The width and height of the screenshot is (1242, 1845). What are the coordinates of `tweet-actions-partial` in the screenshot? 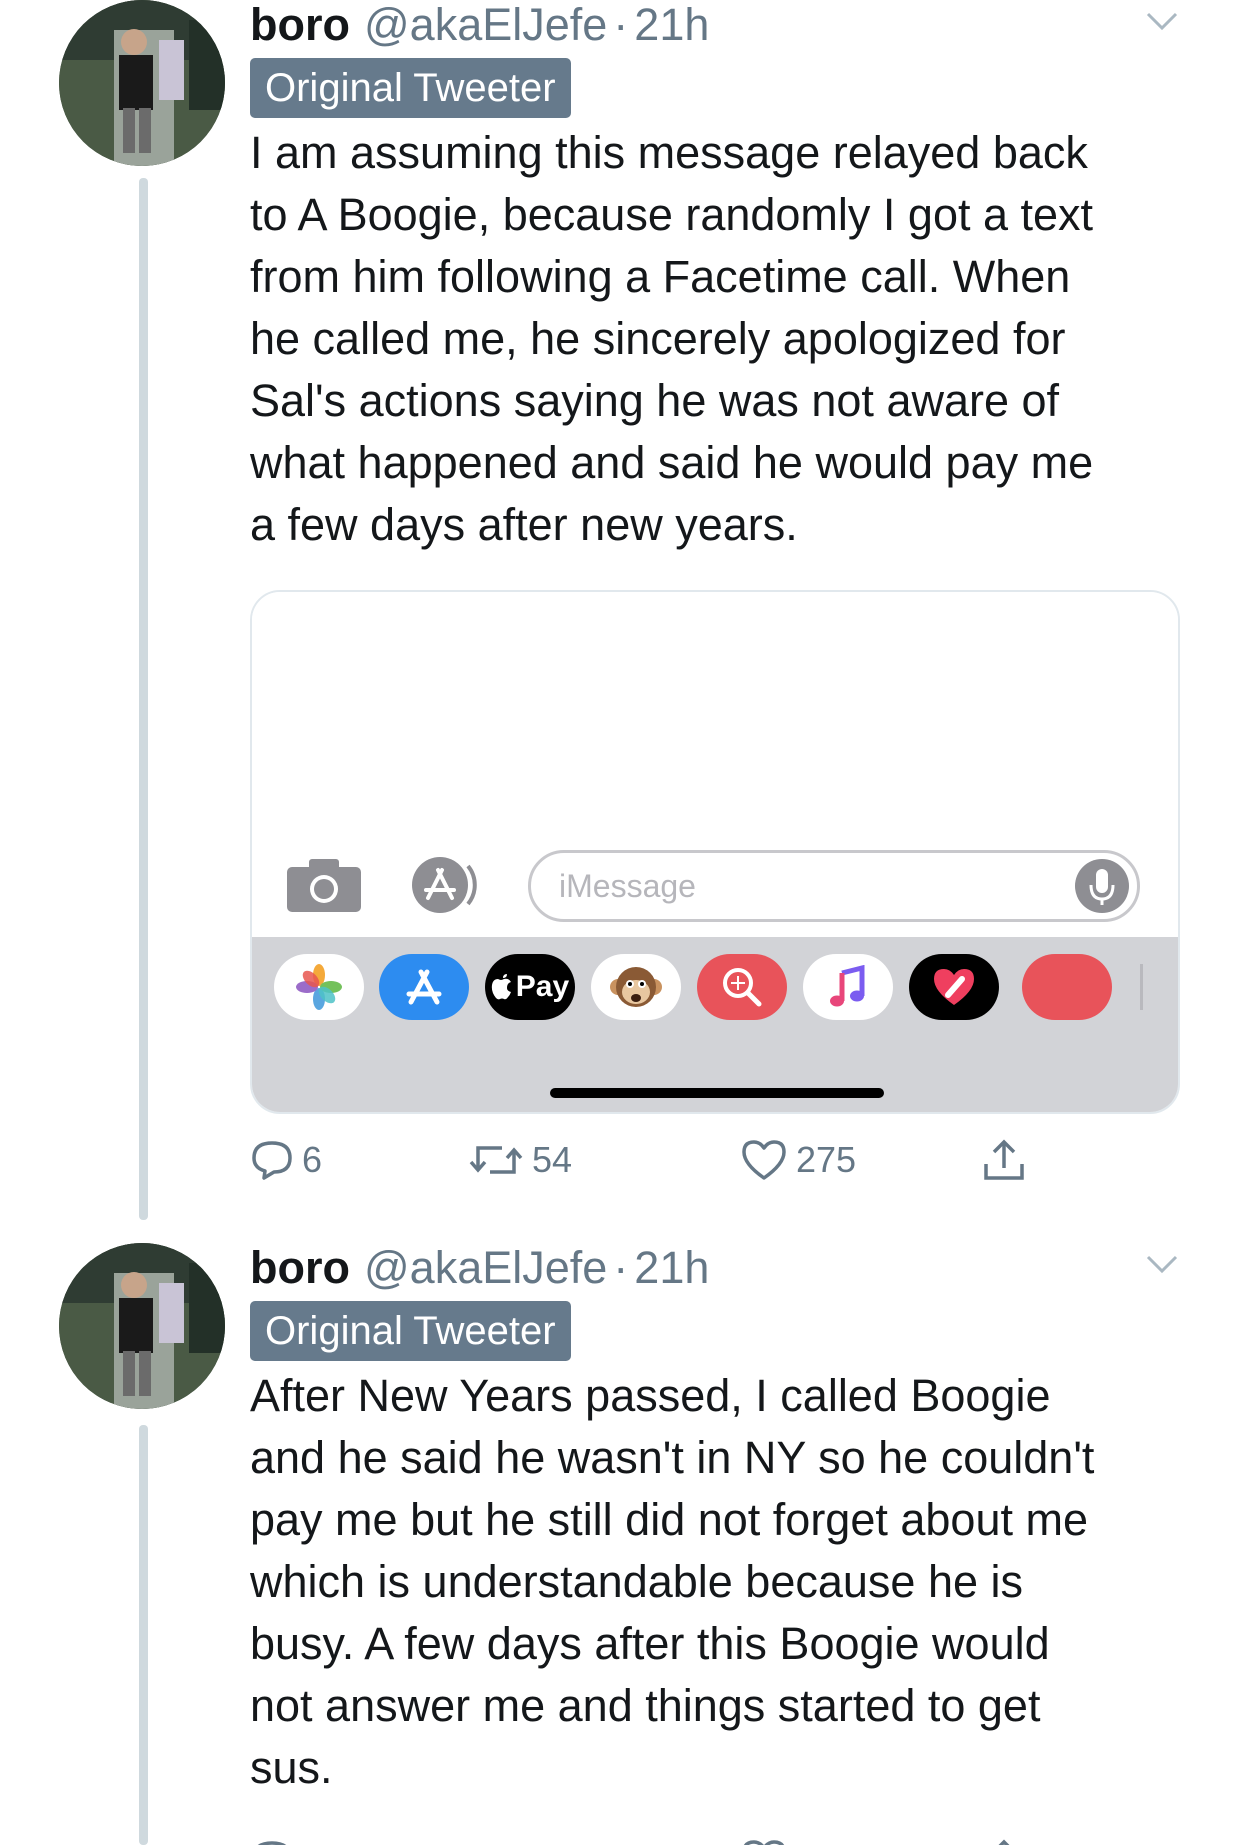 It's located at (670, 1837).